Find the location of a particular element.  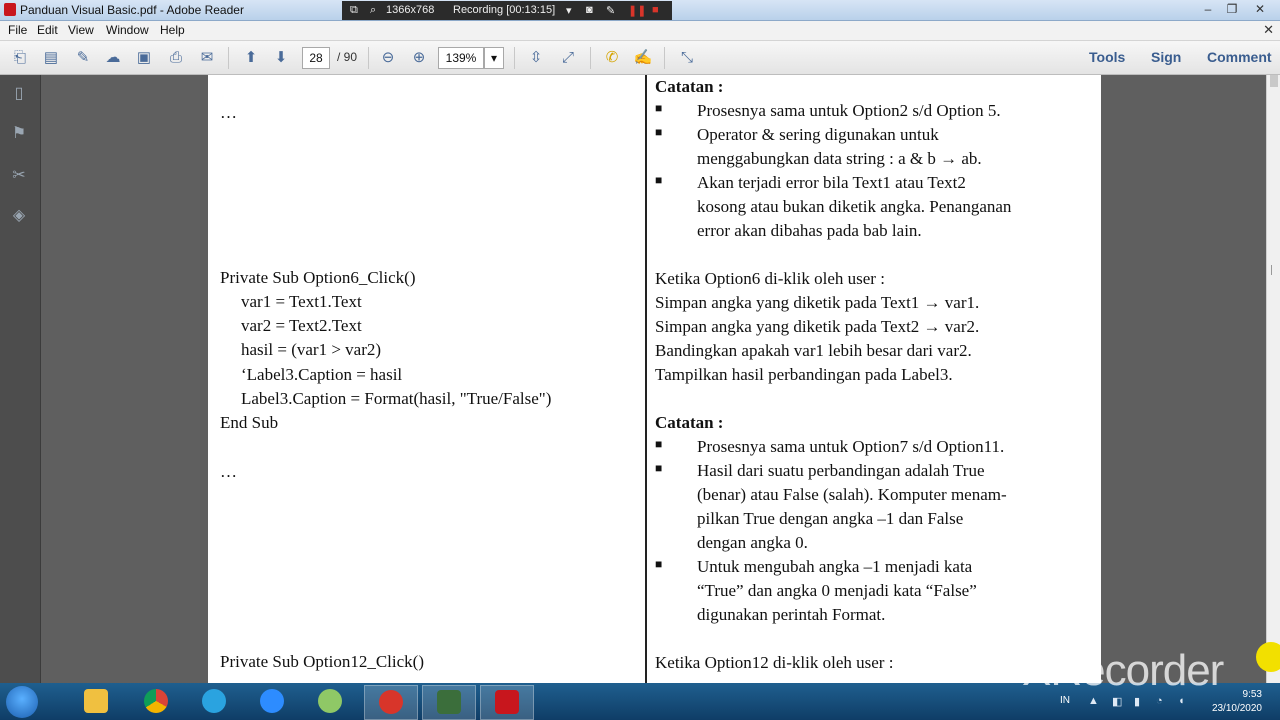

print-icon: ⎙ is located at coordinates (176, 58).